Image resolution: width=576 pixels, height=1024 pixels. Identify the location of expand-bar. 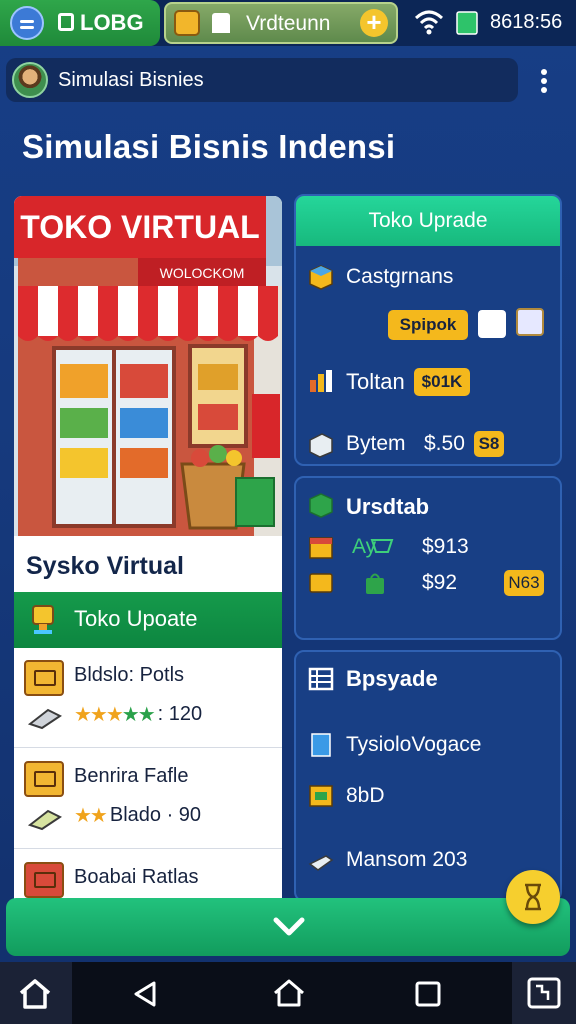
(288, 927).